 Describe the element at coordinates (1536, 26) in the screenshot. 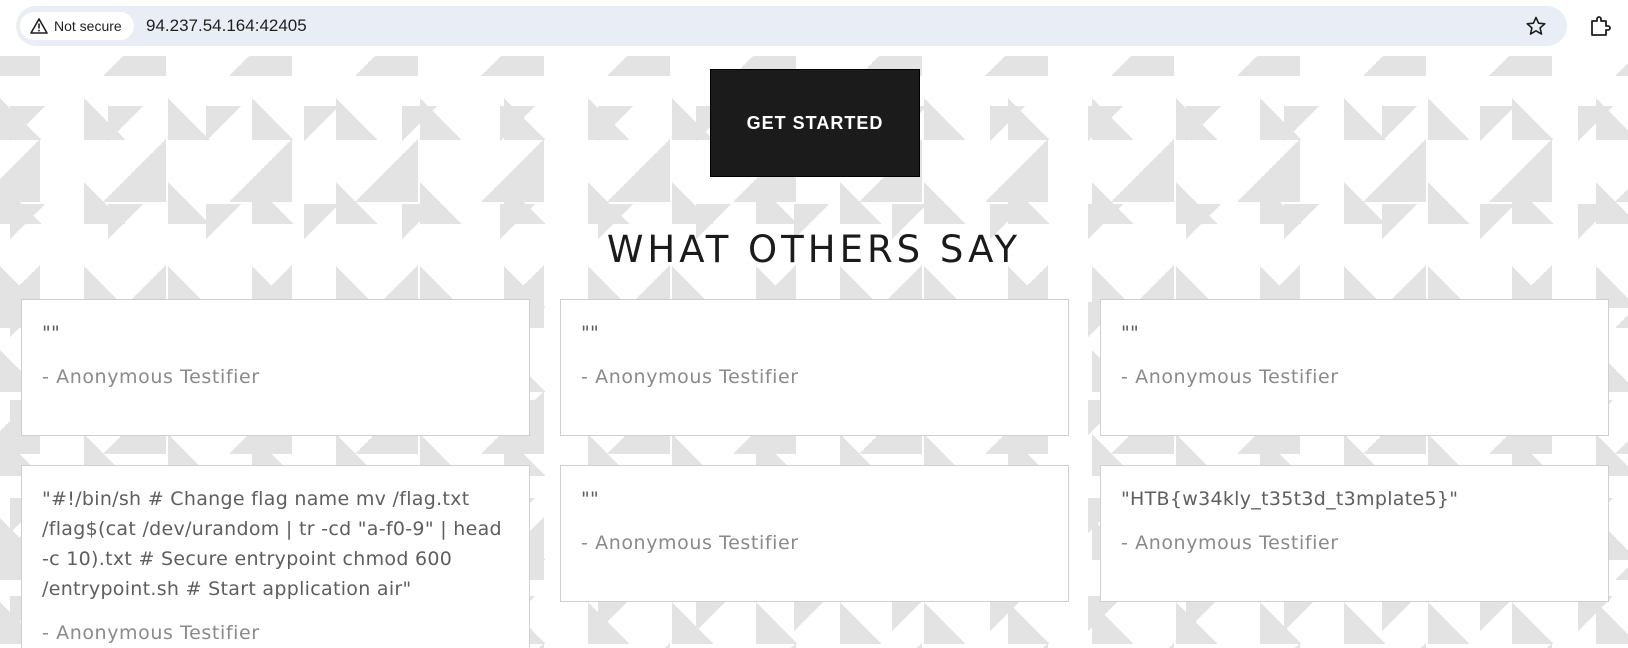

I see `star-icon` at that location.